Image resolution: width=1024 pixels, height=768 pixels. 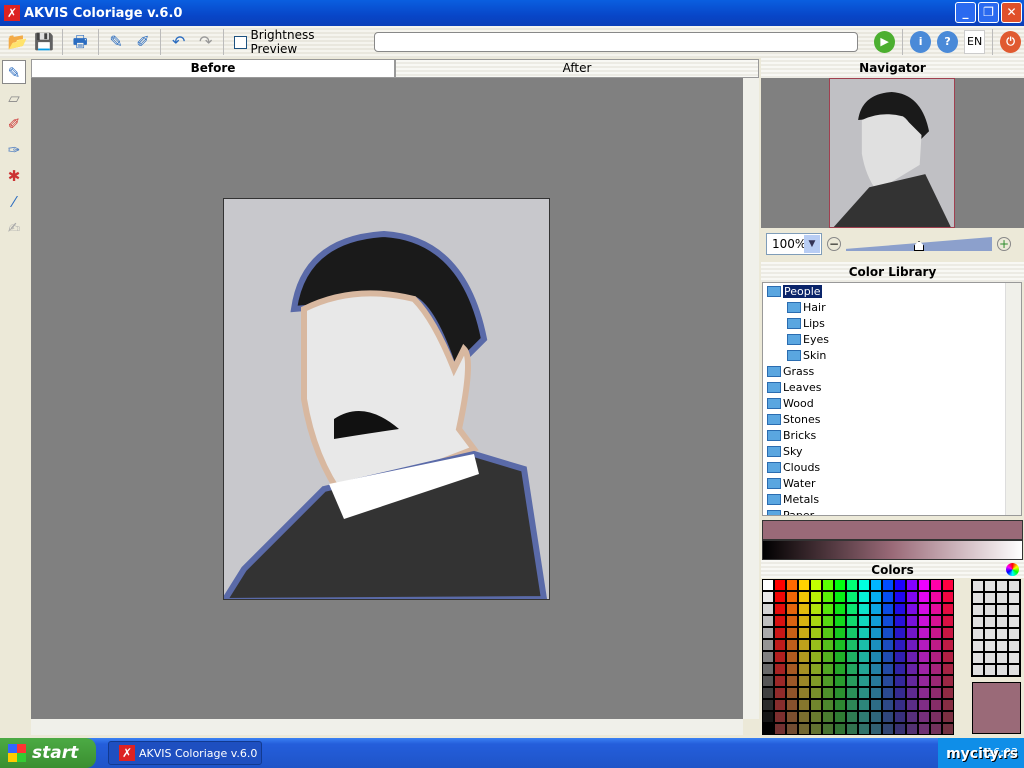 What do you see at coordinates (812, 244) in the screenshot?
I see `chevron-down-icon: ▼` at bounding box center [812, 244].